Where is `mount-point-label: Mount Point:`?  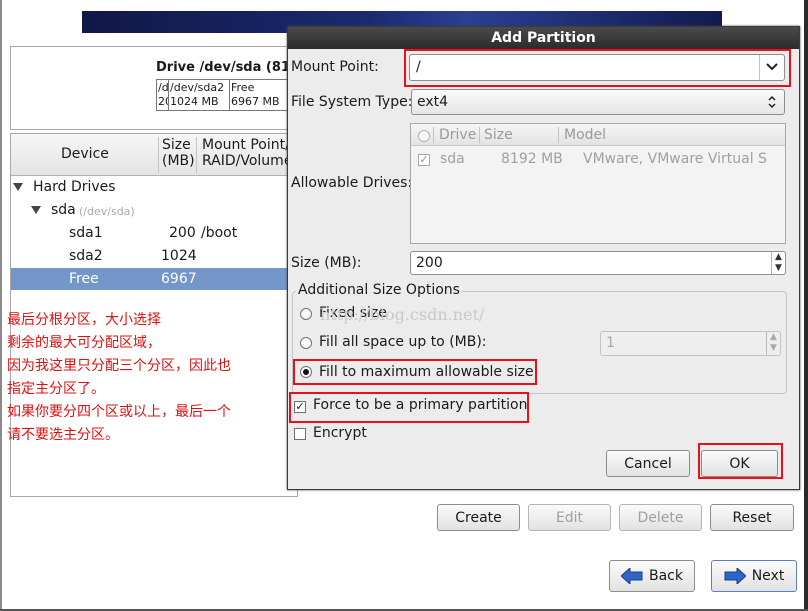 mount-point-label: Mount Point: is located at coordinates (335, 67).